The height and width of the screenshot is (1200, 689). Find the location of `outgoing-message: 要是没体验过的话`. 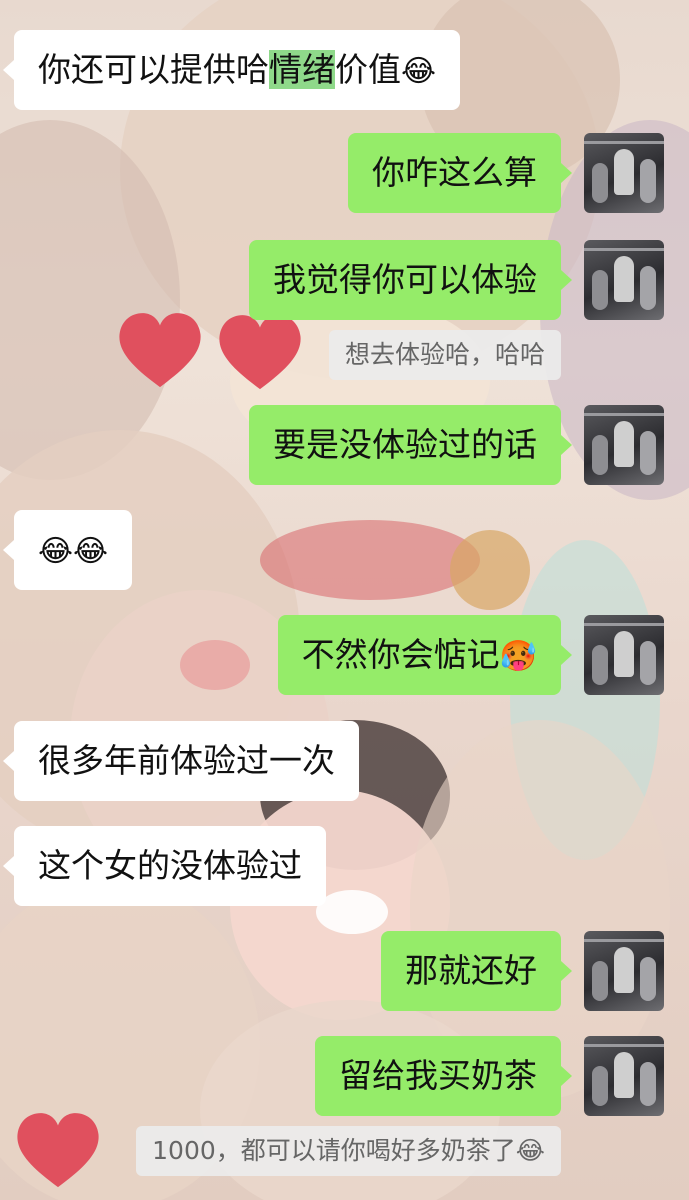

outgoing-message: 要是没体验过的话 is located at coordinates (410, 445).